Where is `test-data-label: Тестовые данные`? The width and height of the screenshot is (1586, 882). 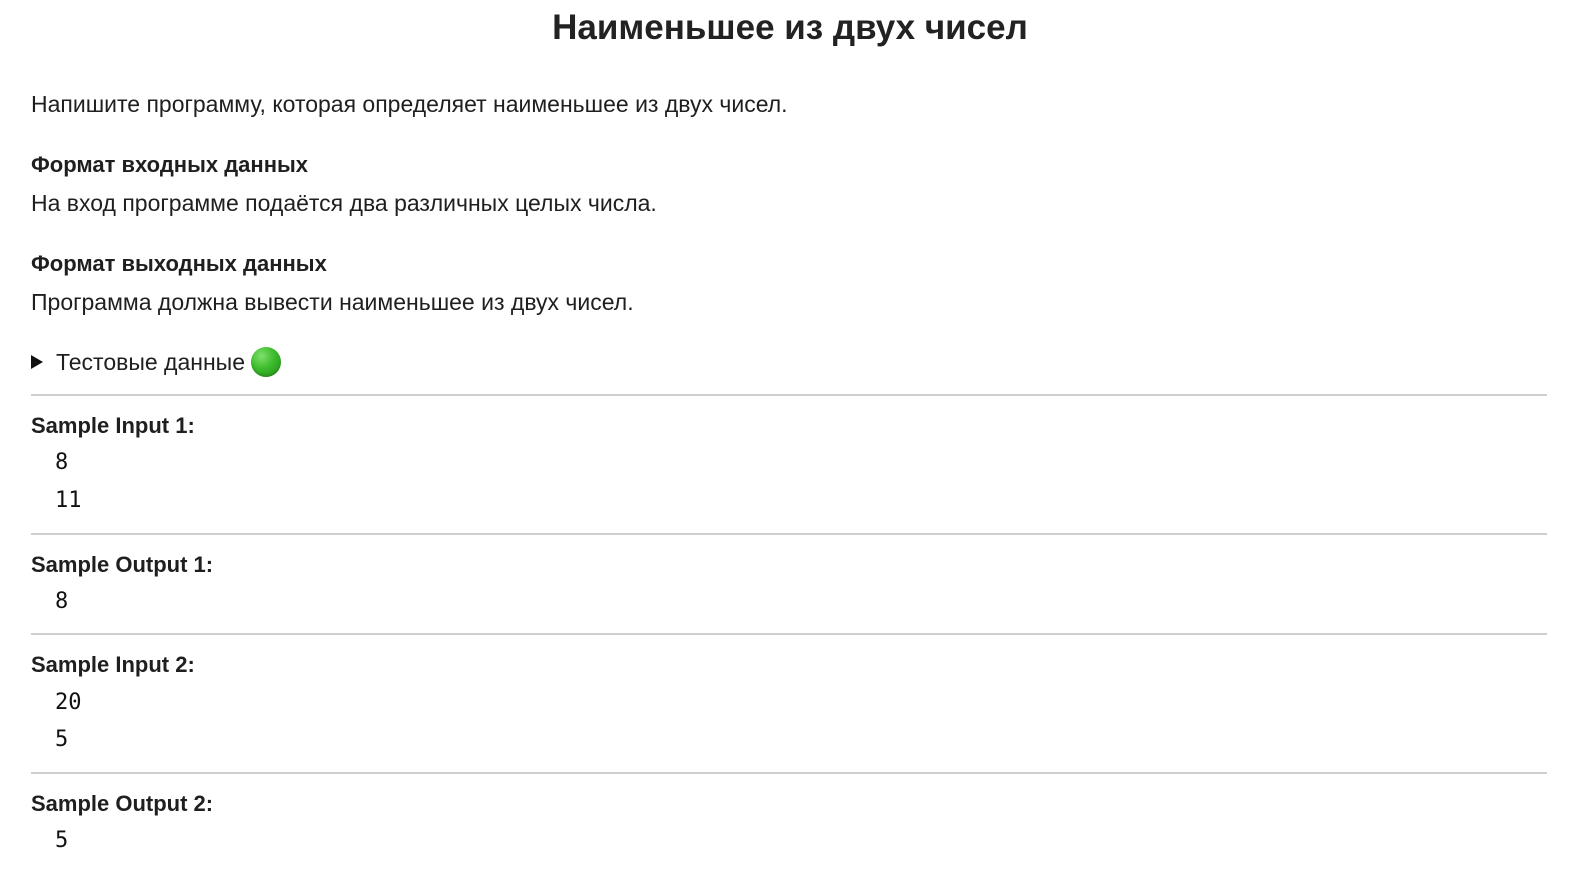
test-data-label: Тестовые данные is located at coordinates (150, 362).